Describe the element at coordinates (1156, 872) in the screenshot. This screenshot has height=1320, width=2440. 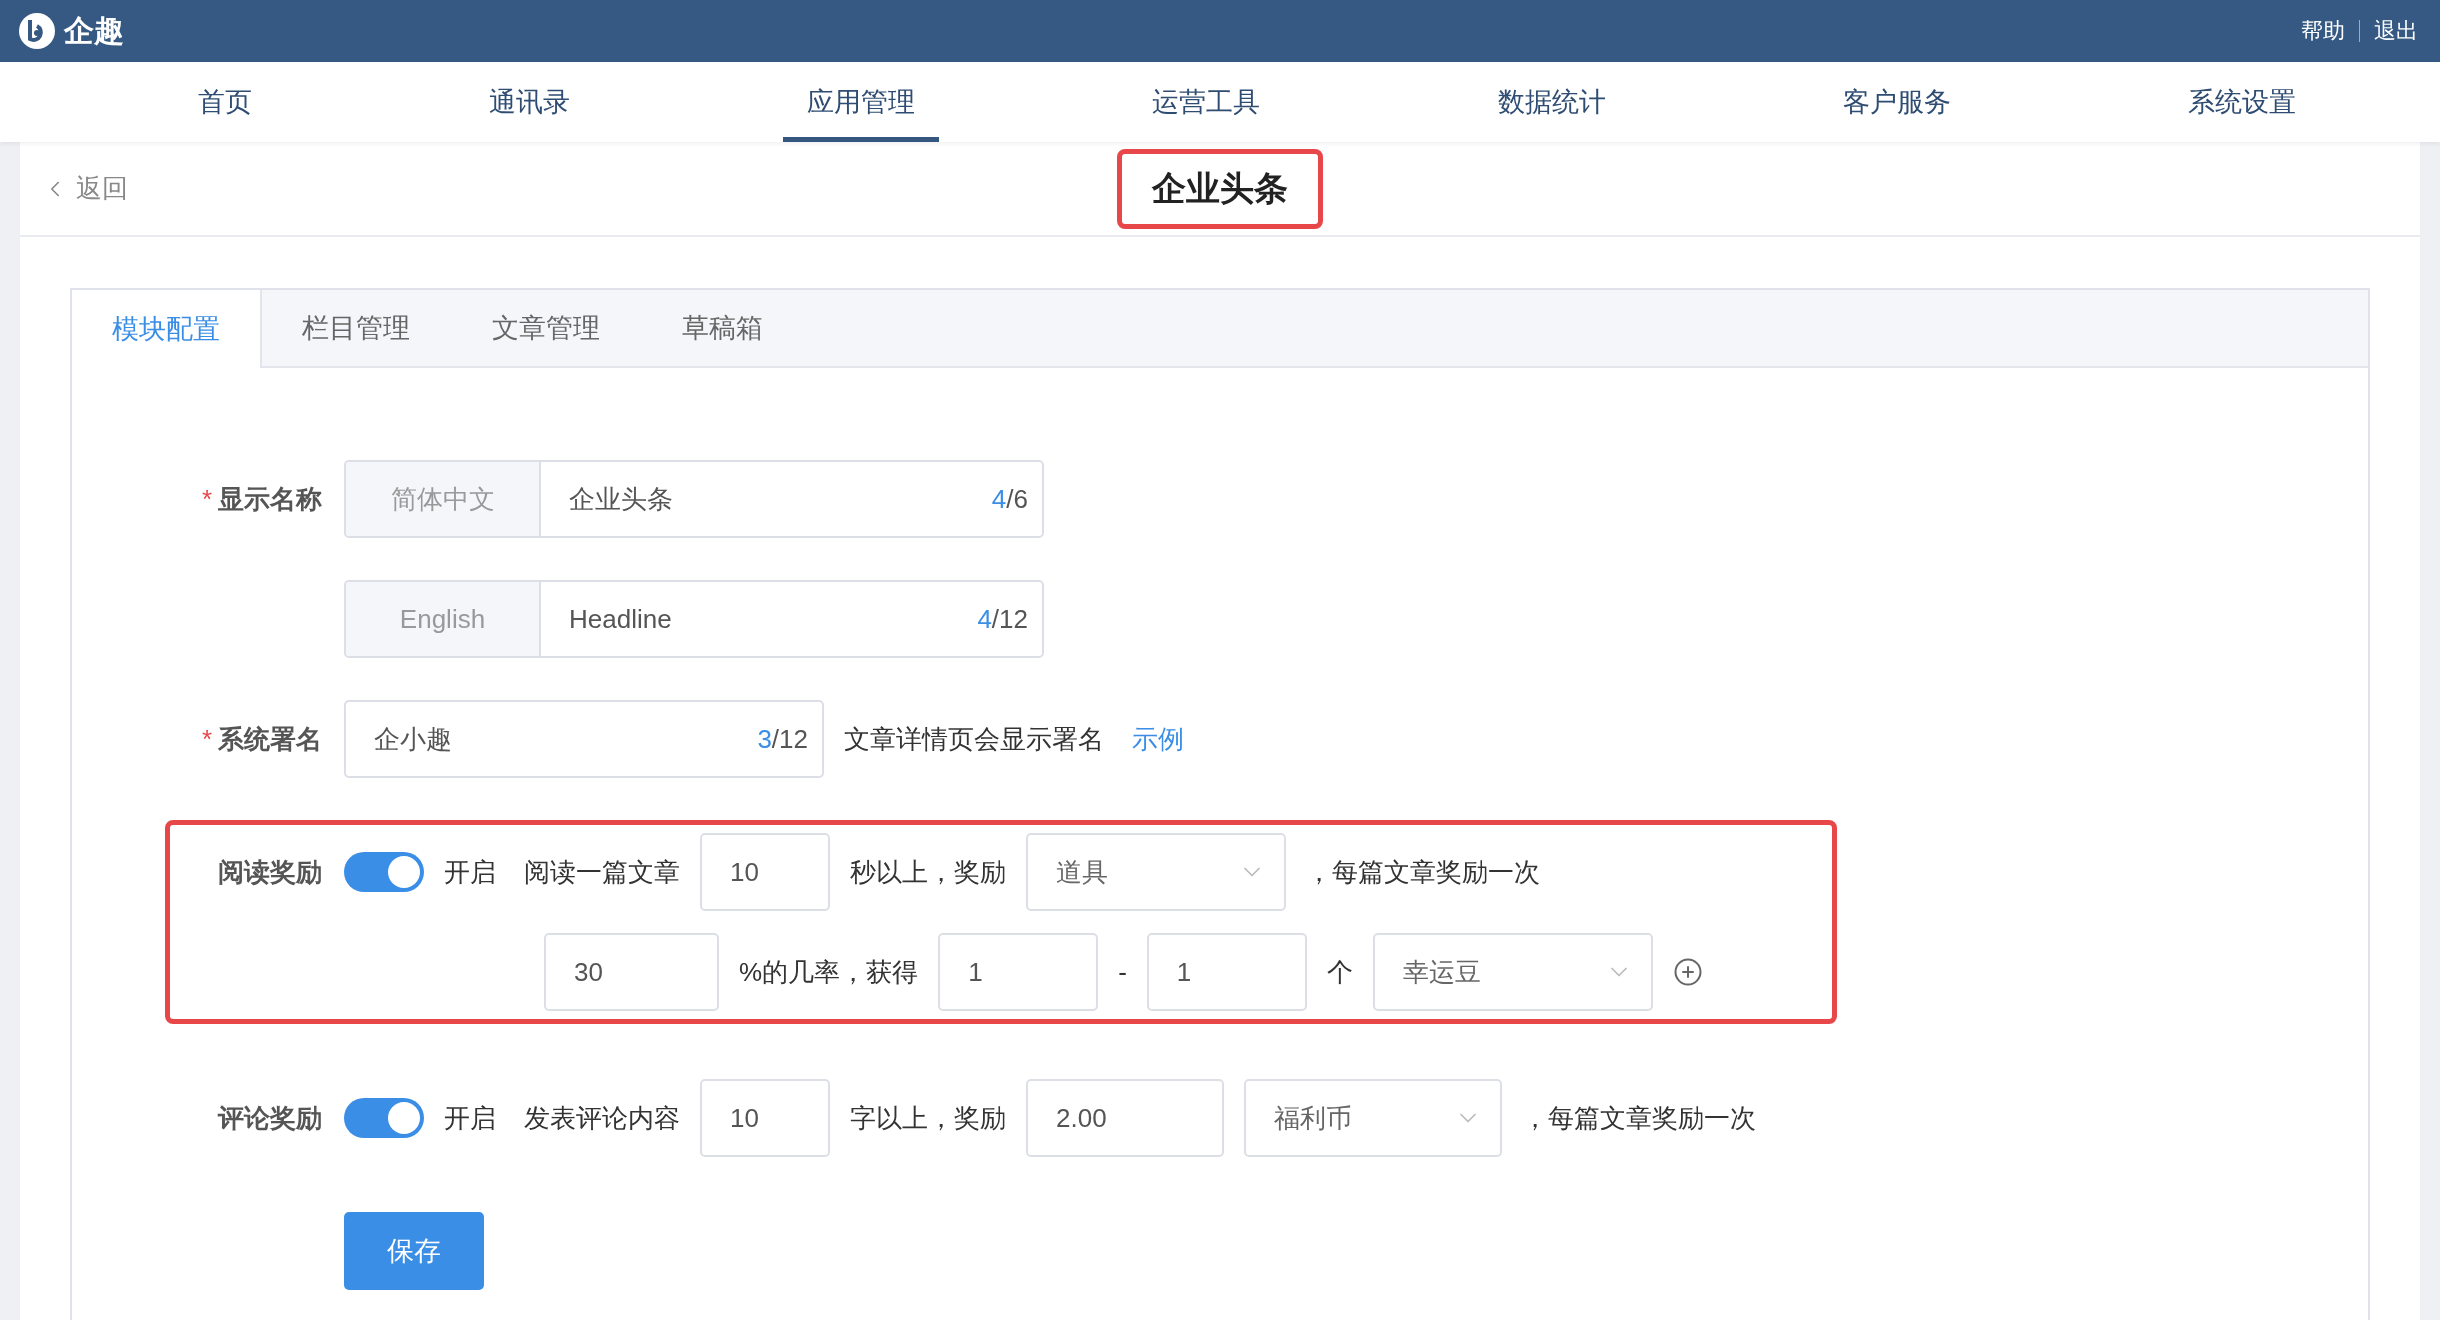
I see `reward-select: 道具` at that location.